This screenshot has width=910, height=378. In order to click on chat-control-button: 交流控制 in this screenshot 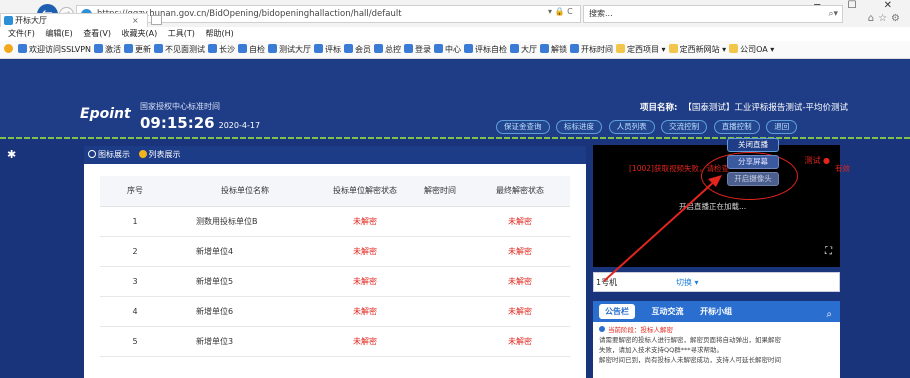, I will do `click(684, 127)`.